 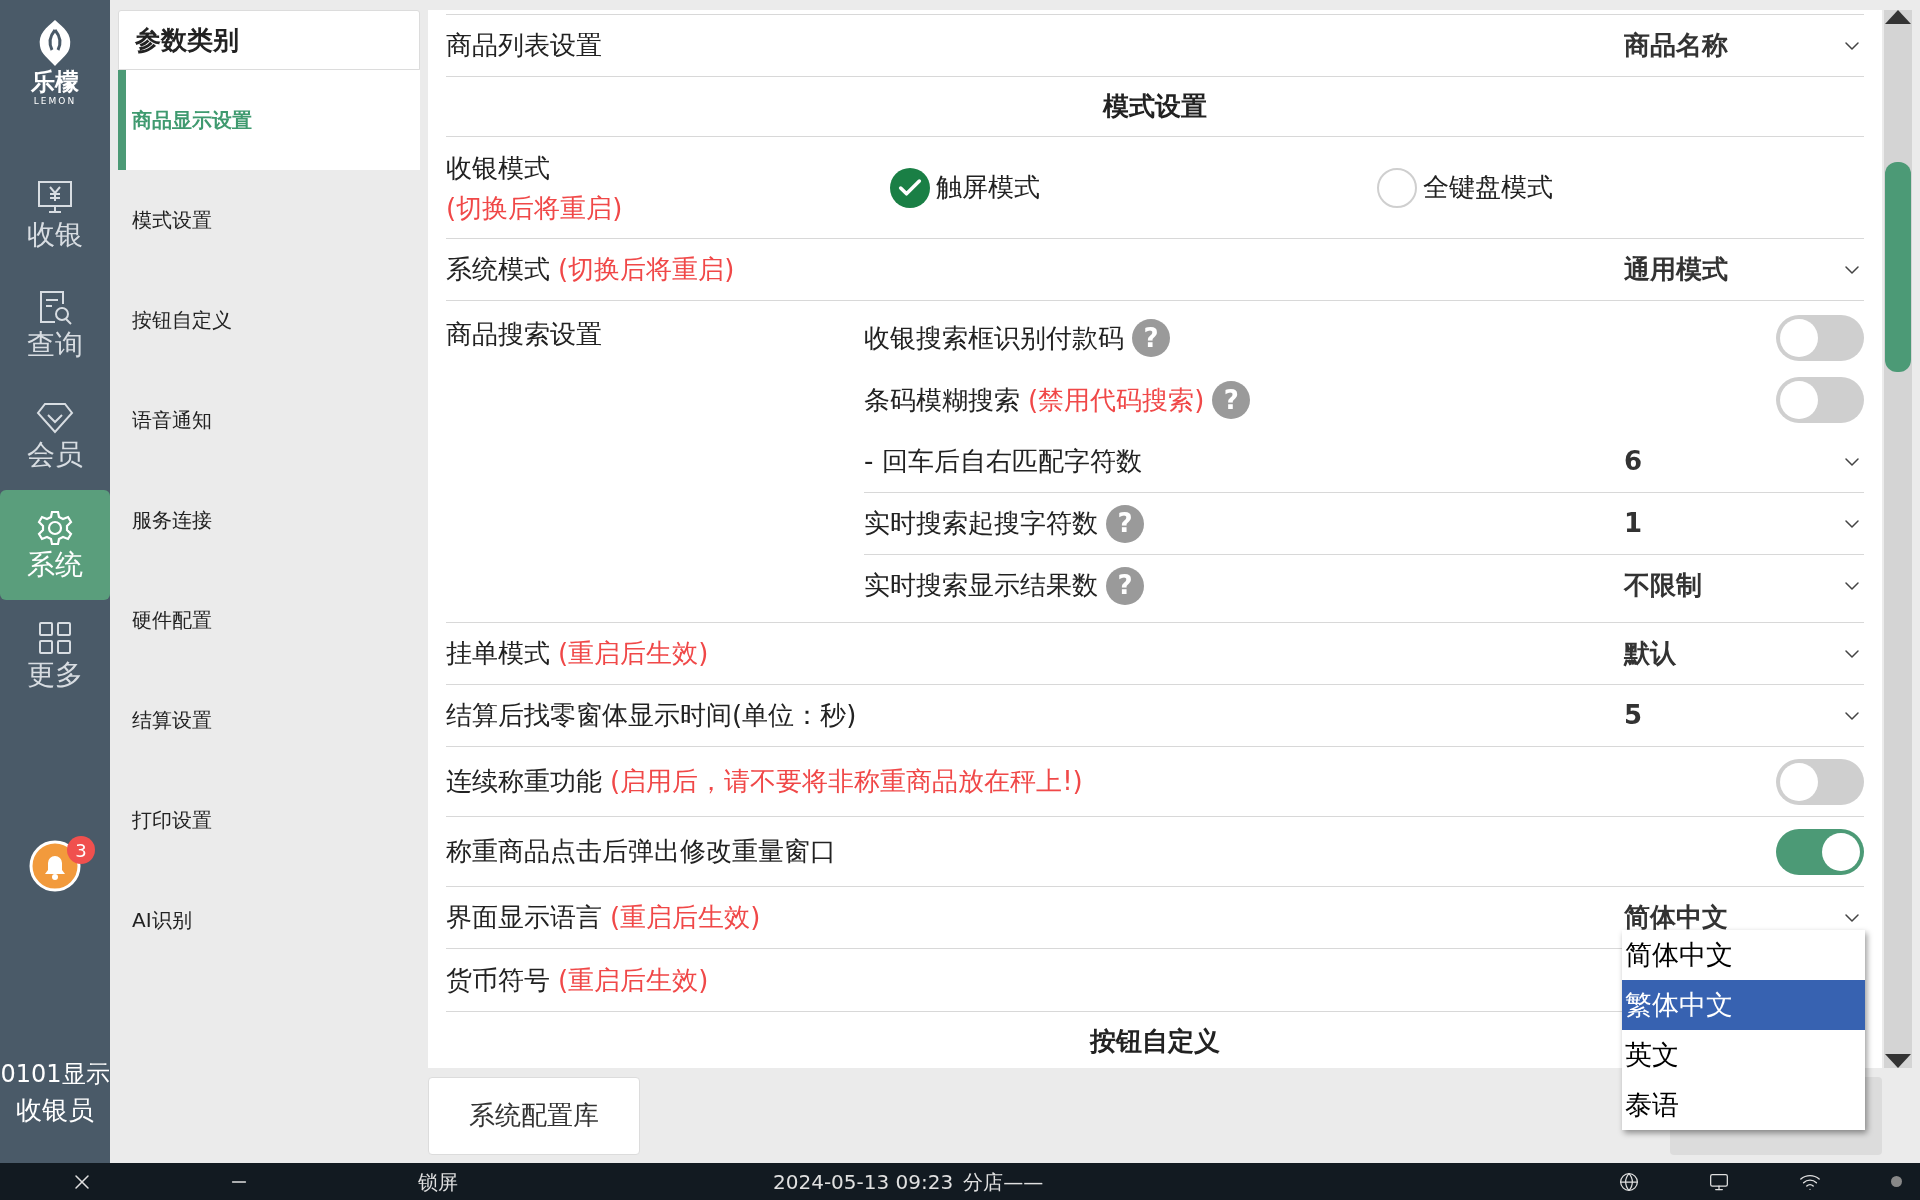 I want to click on setting-label: 挂单模式, so click(x=498, y=653).